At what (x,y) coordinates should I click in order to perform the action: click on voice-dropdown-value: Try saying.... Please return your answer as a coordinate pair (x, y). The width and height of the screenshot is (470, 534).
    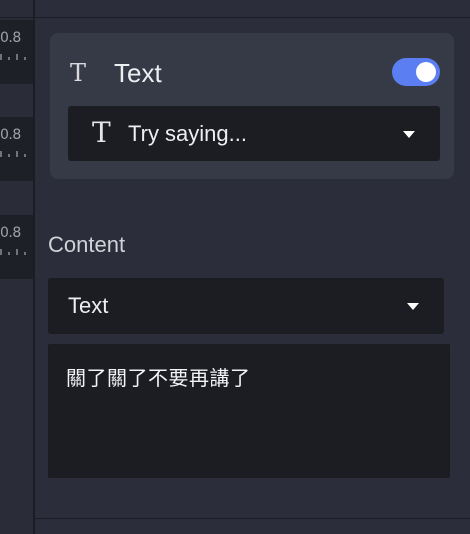
    Looking at the image, I should click on (187, 133).